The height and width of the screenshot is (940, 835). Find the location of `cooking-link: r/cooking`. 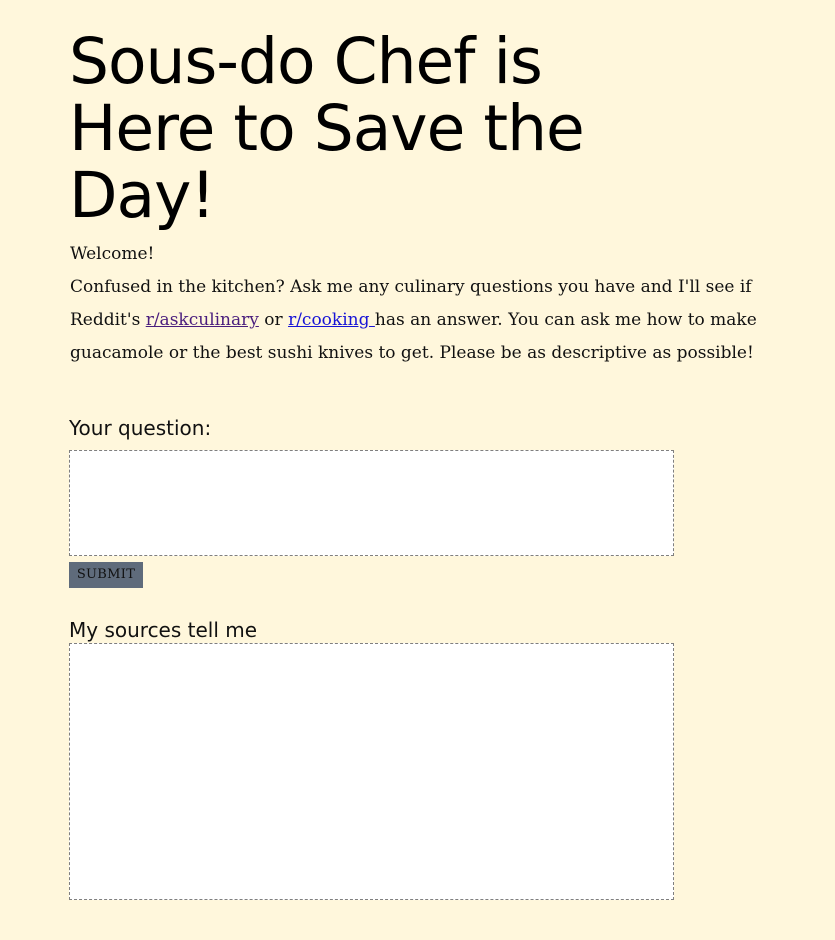

cooking-link: r/cooking is located at coordinates (331, 320).